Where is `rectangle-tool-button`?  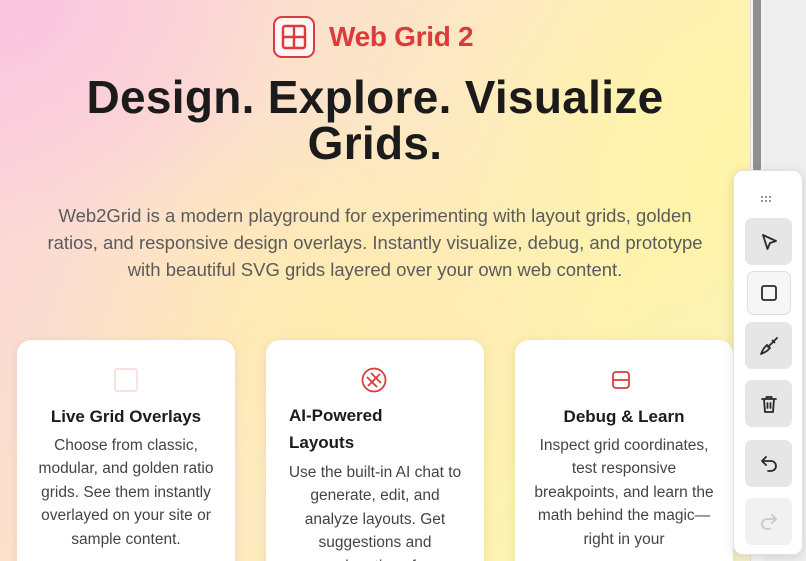 rectangle-tool-button is located at coordinates (769, 293).